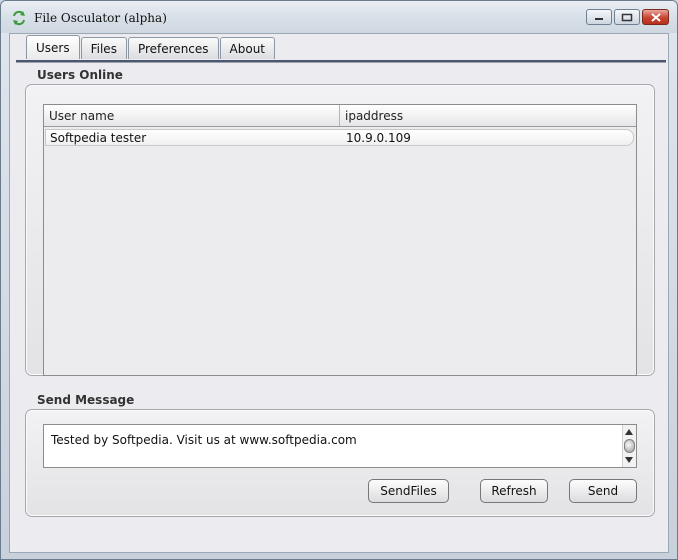 The image size is (678, 560). I want to click on close-button, so click(655, 17).